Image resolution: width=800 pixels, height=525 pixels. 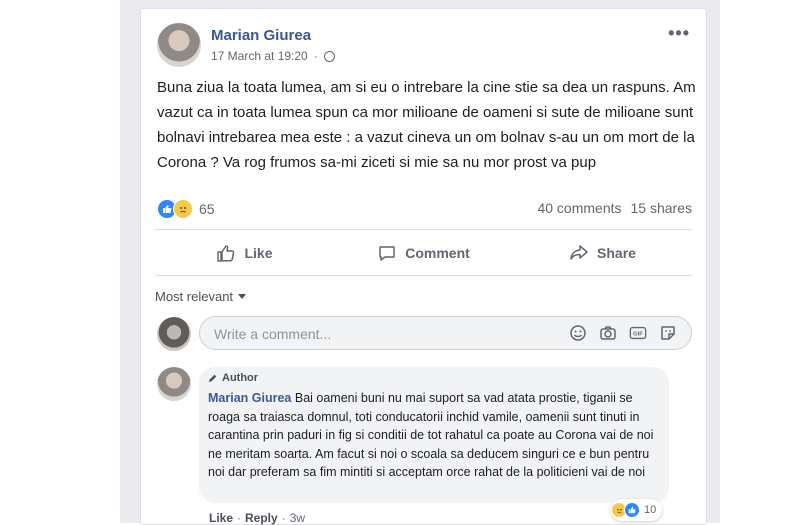 What do you see at coordinates (632, 510) in the screenshot?
I see `like-reaction-icon` at bounding box center [632, 510].